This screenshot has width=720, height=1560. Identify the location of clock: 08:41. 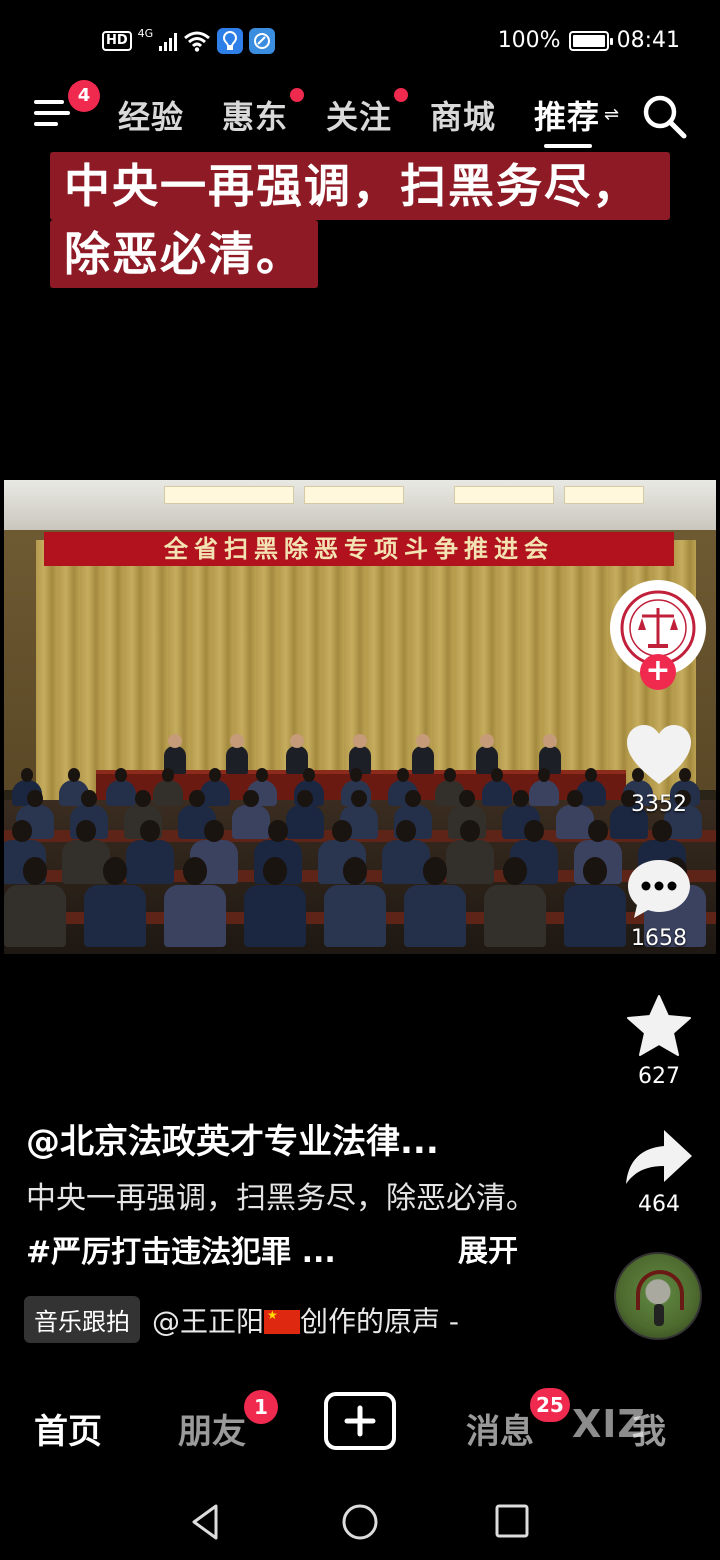
(648, 40).